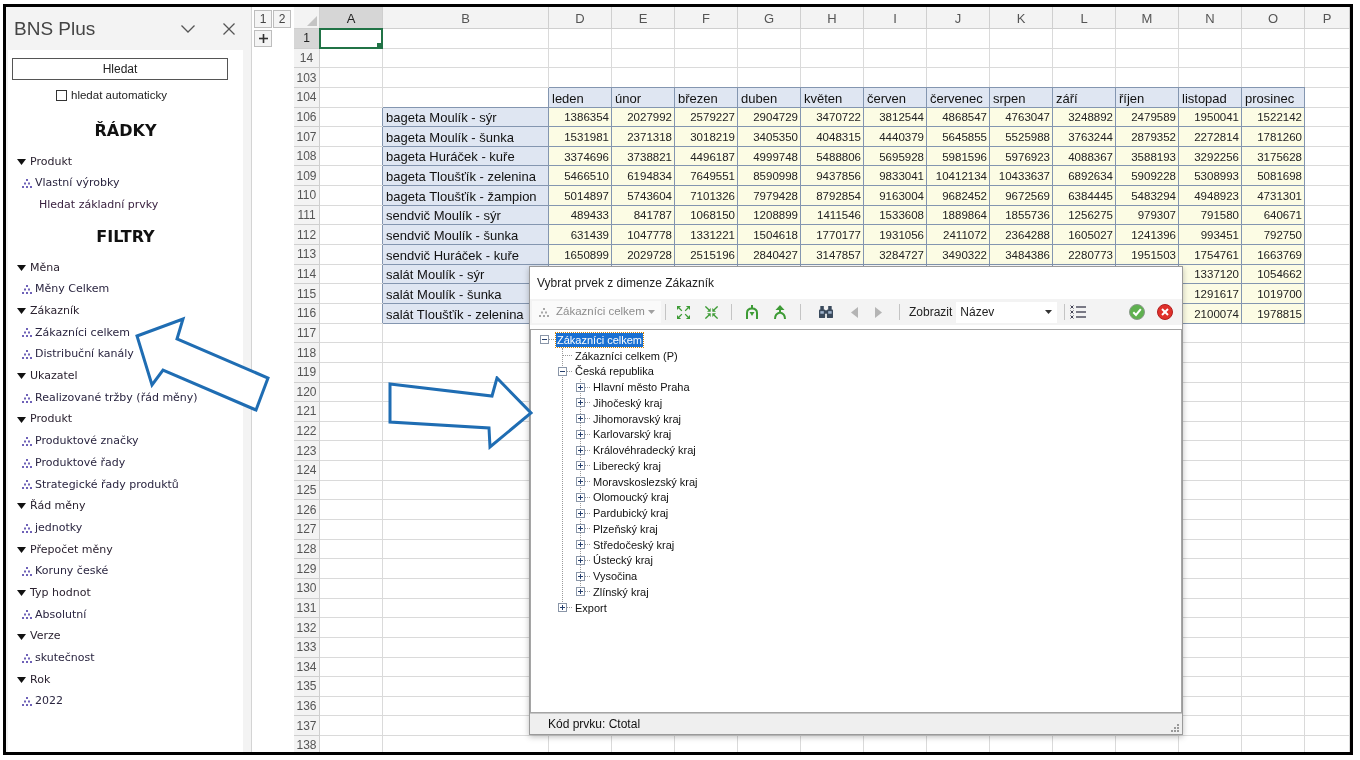  What do you see at coordinates (351, 38) in the screenshot?
I see `active-cell` at bounding box center [351, 38].